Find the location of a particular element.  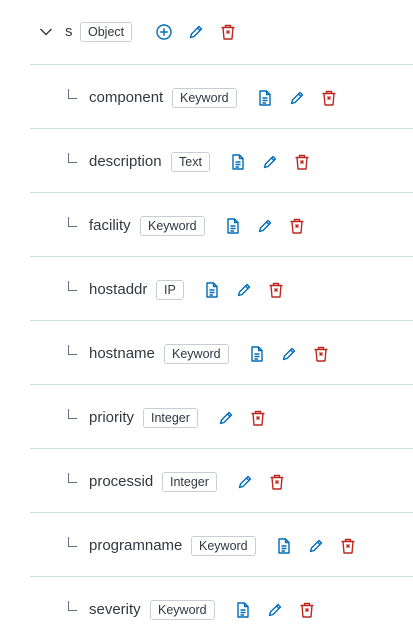

field-row: description Text is located at coordinates (221, 160).